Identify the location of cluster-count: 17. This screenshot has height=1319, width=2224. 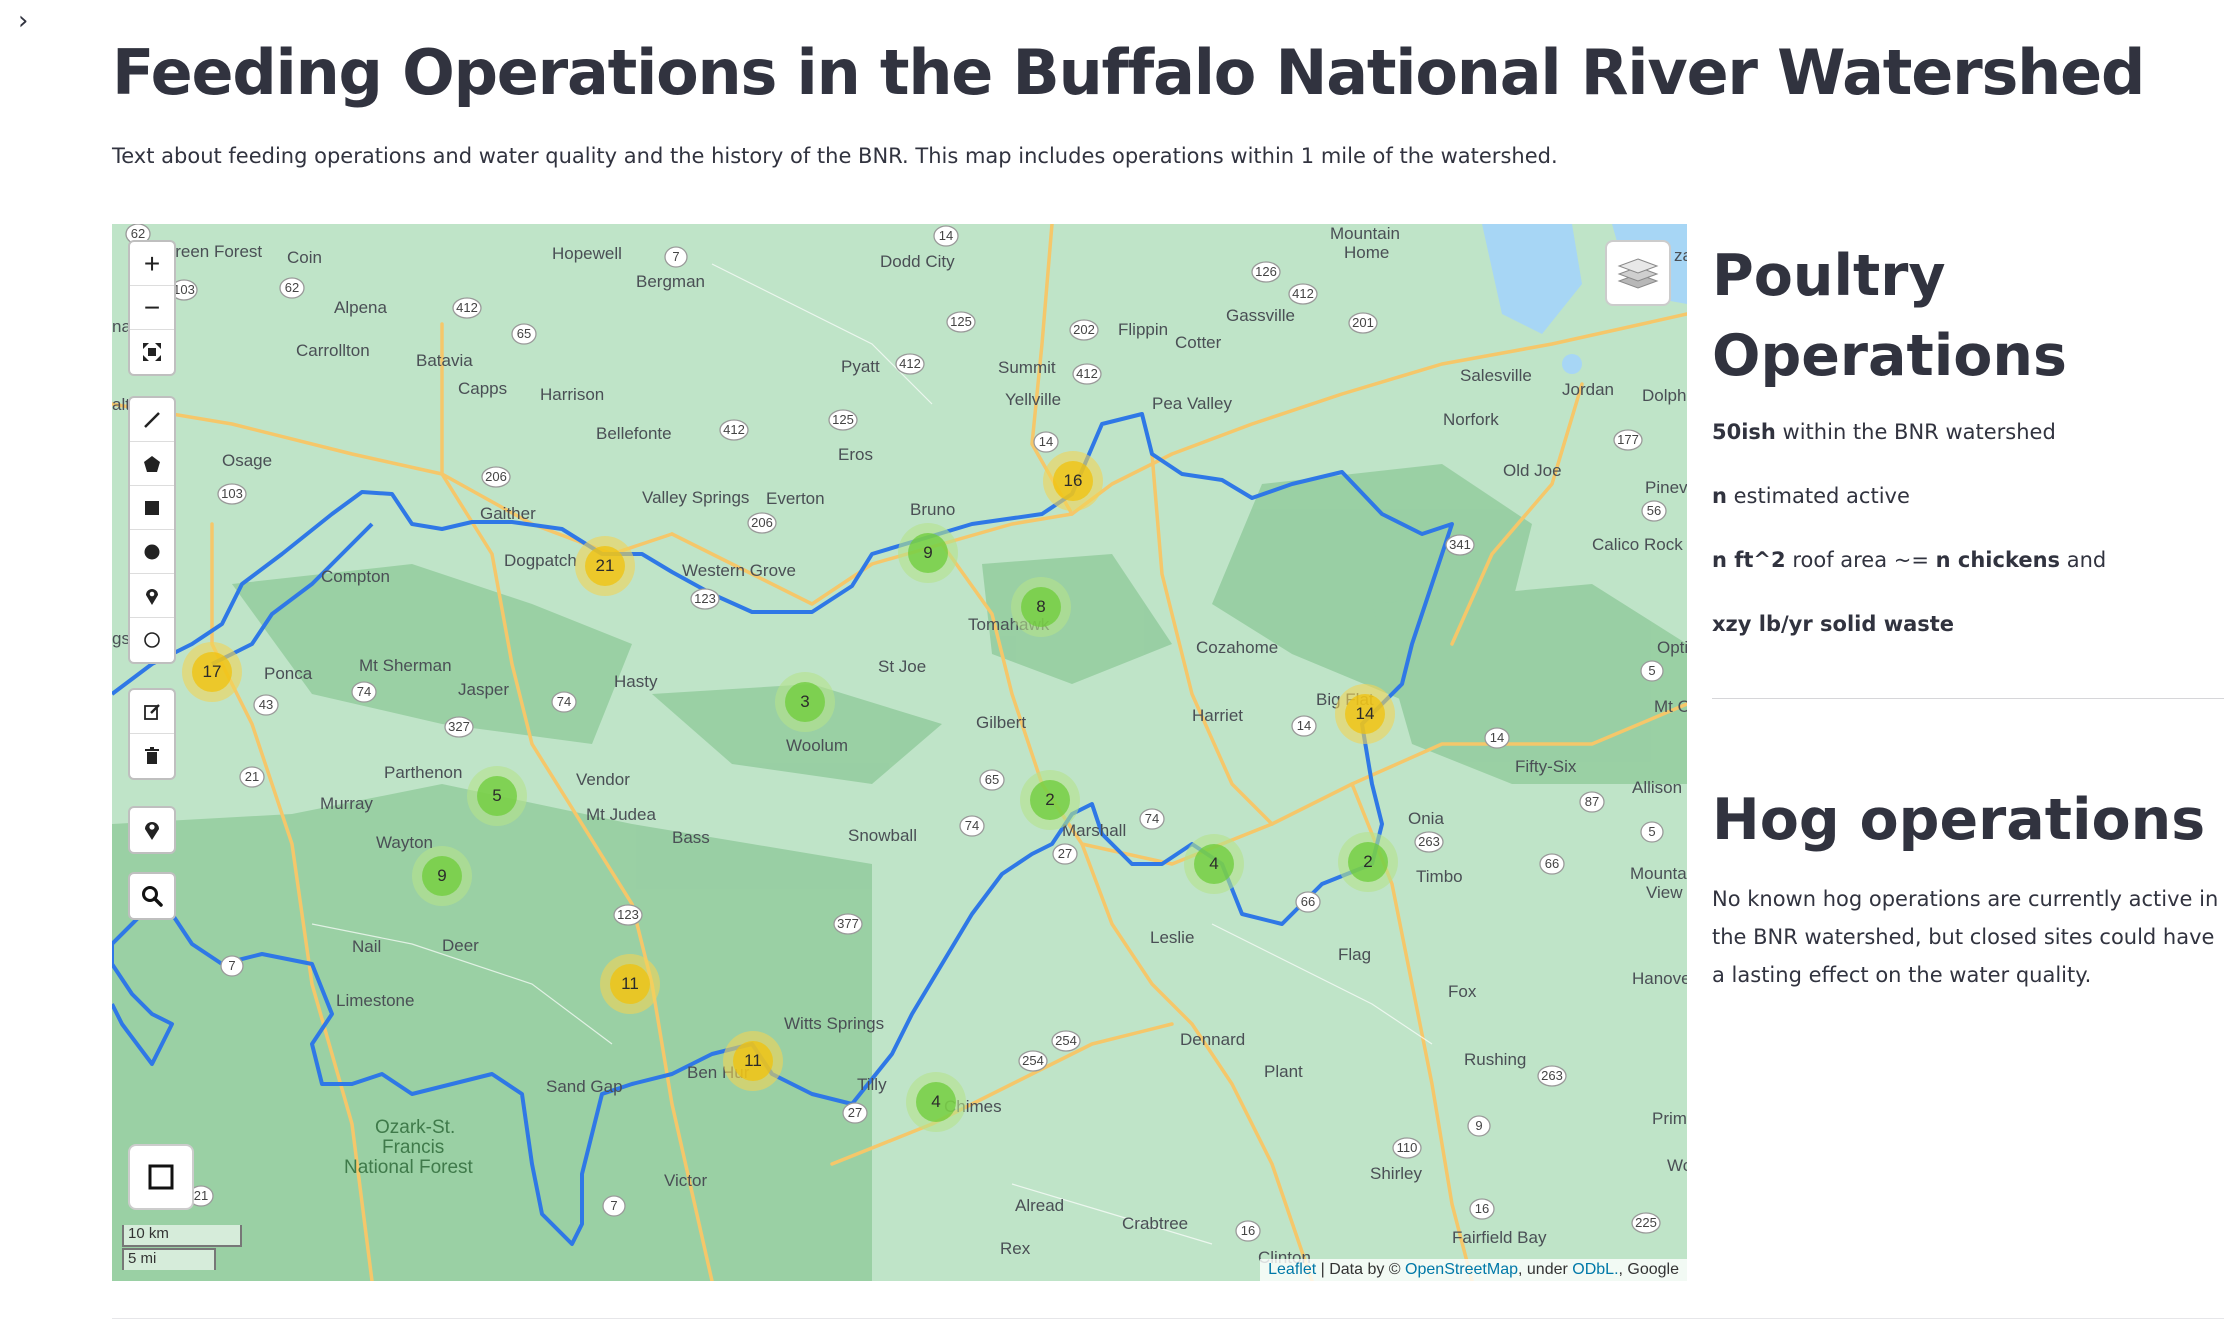
(212, 672).